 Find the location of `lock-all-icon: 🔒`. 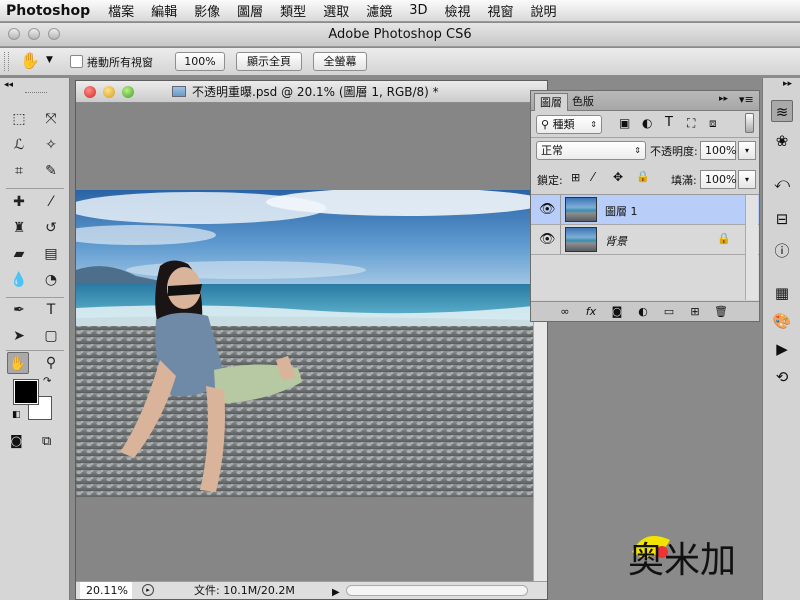

lock-all-icon: 🔒 is located at coordinates (643, 176).